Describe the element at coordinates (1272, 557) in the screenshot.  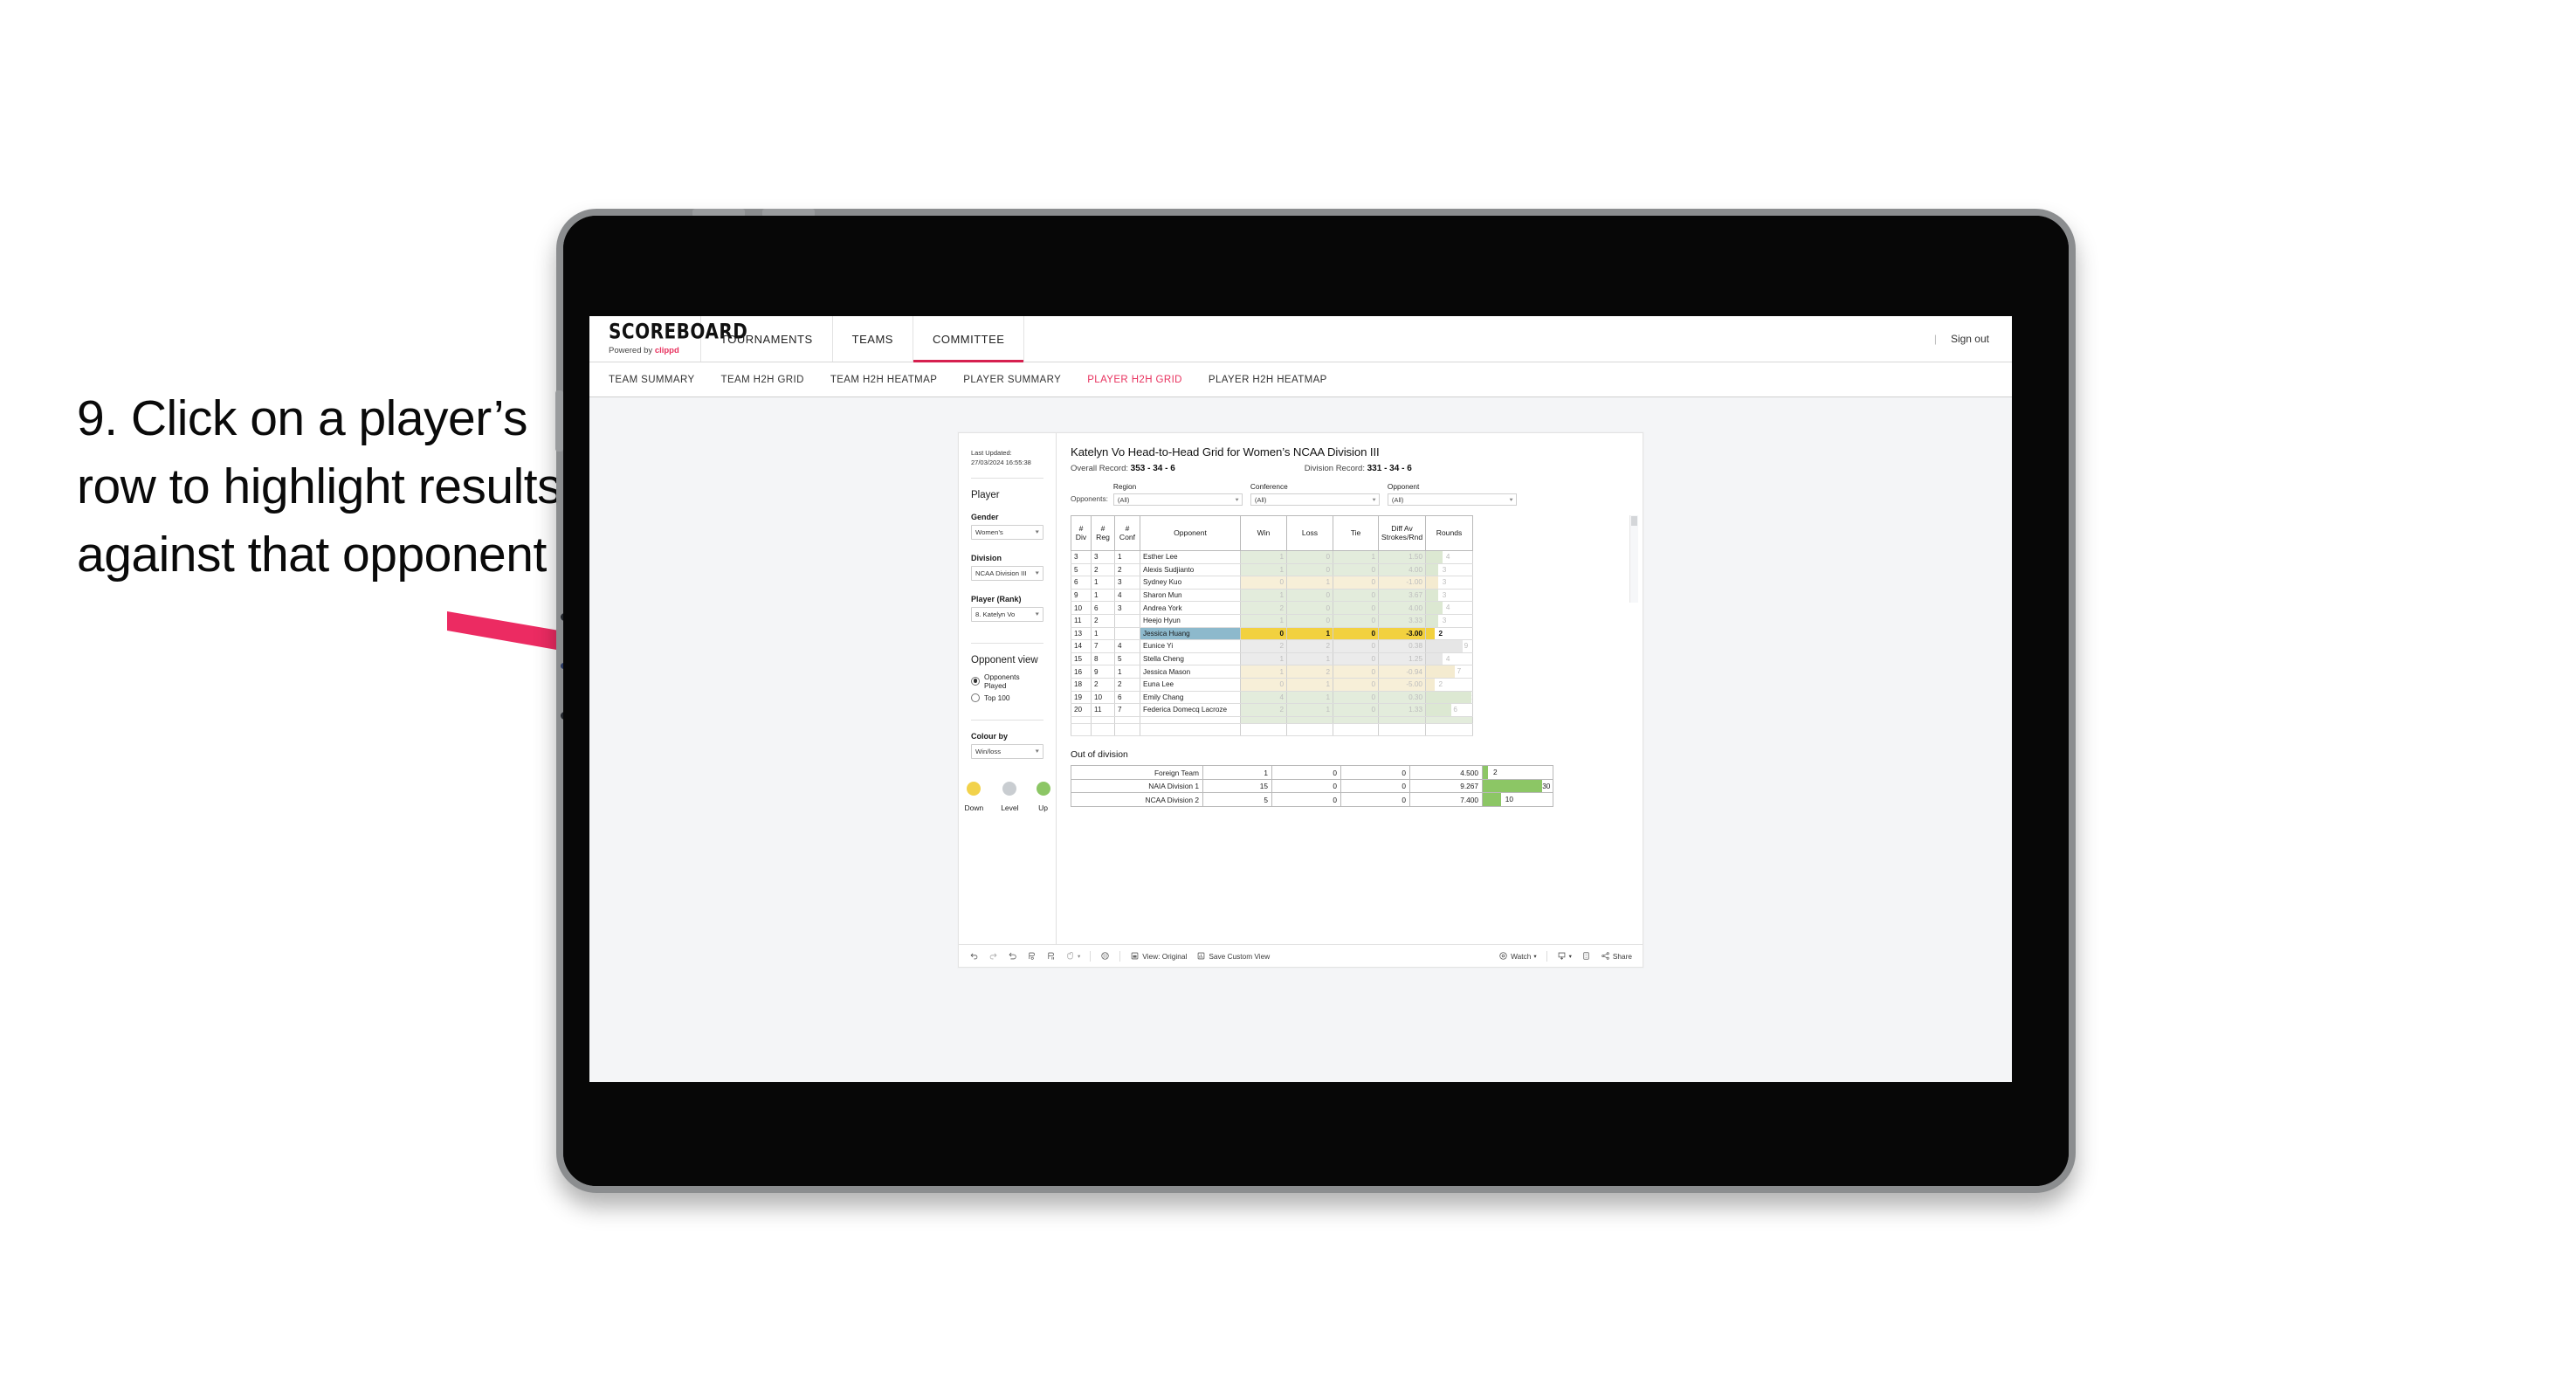
I see `table-row: 3 3 1 Esther Lee 1 0 1 1.50 4` at that location.